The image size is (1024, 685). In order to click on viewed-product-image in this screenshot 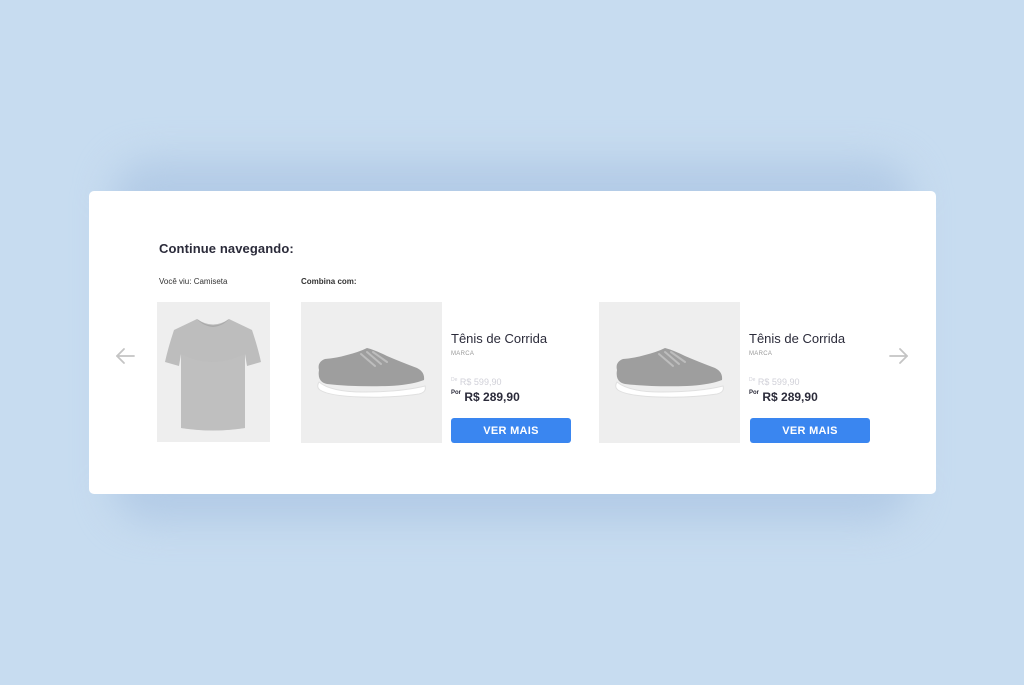, I will do `click(213, 372)`.